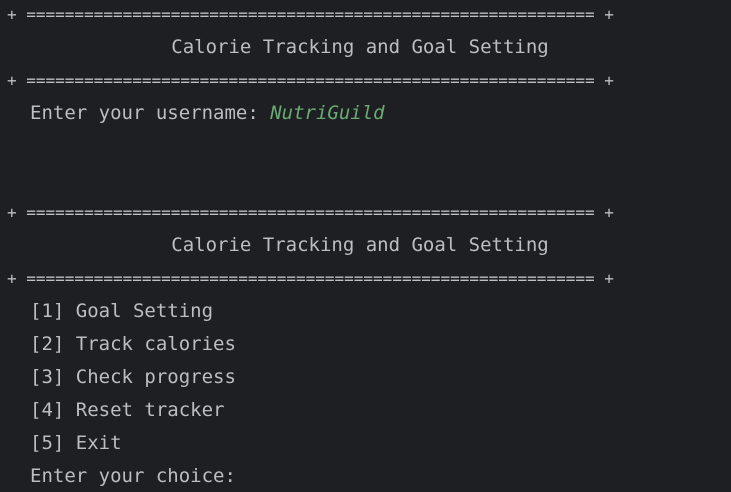 Image resolution: width=731 pixels, height=492 pixels. I want to click on username-prompt-line: Enter your username: NutriGuild, so click(207, 113).